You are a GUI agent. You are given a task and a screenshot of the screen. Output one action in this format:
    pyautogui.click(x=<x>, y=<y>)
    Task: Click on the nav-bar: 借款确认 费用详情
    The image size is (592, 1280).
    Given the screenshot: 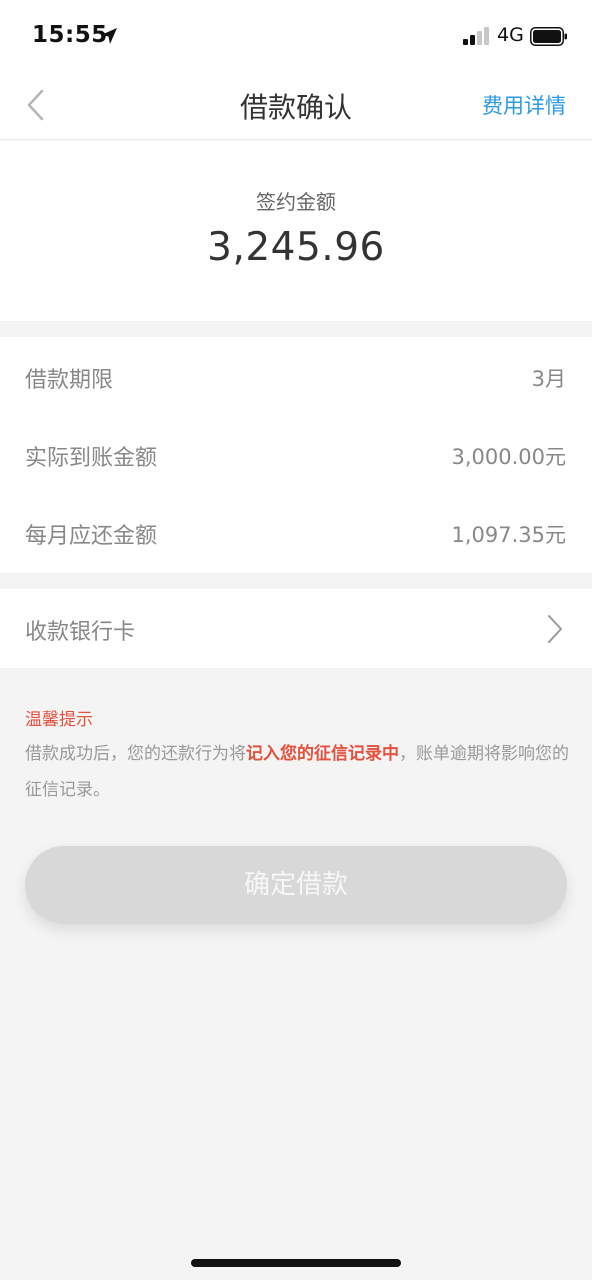 What is the action you would take?
    pyautogui.click(x=296, y=105)
    